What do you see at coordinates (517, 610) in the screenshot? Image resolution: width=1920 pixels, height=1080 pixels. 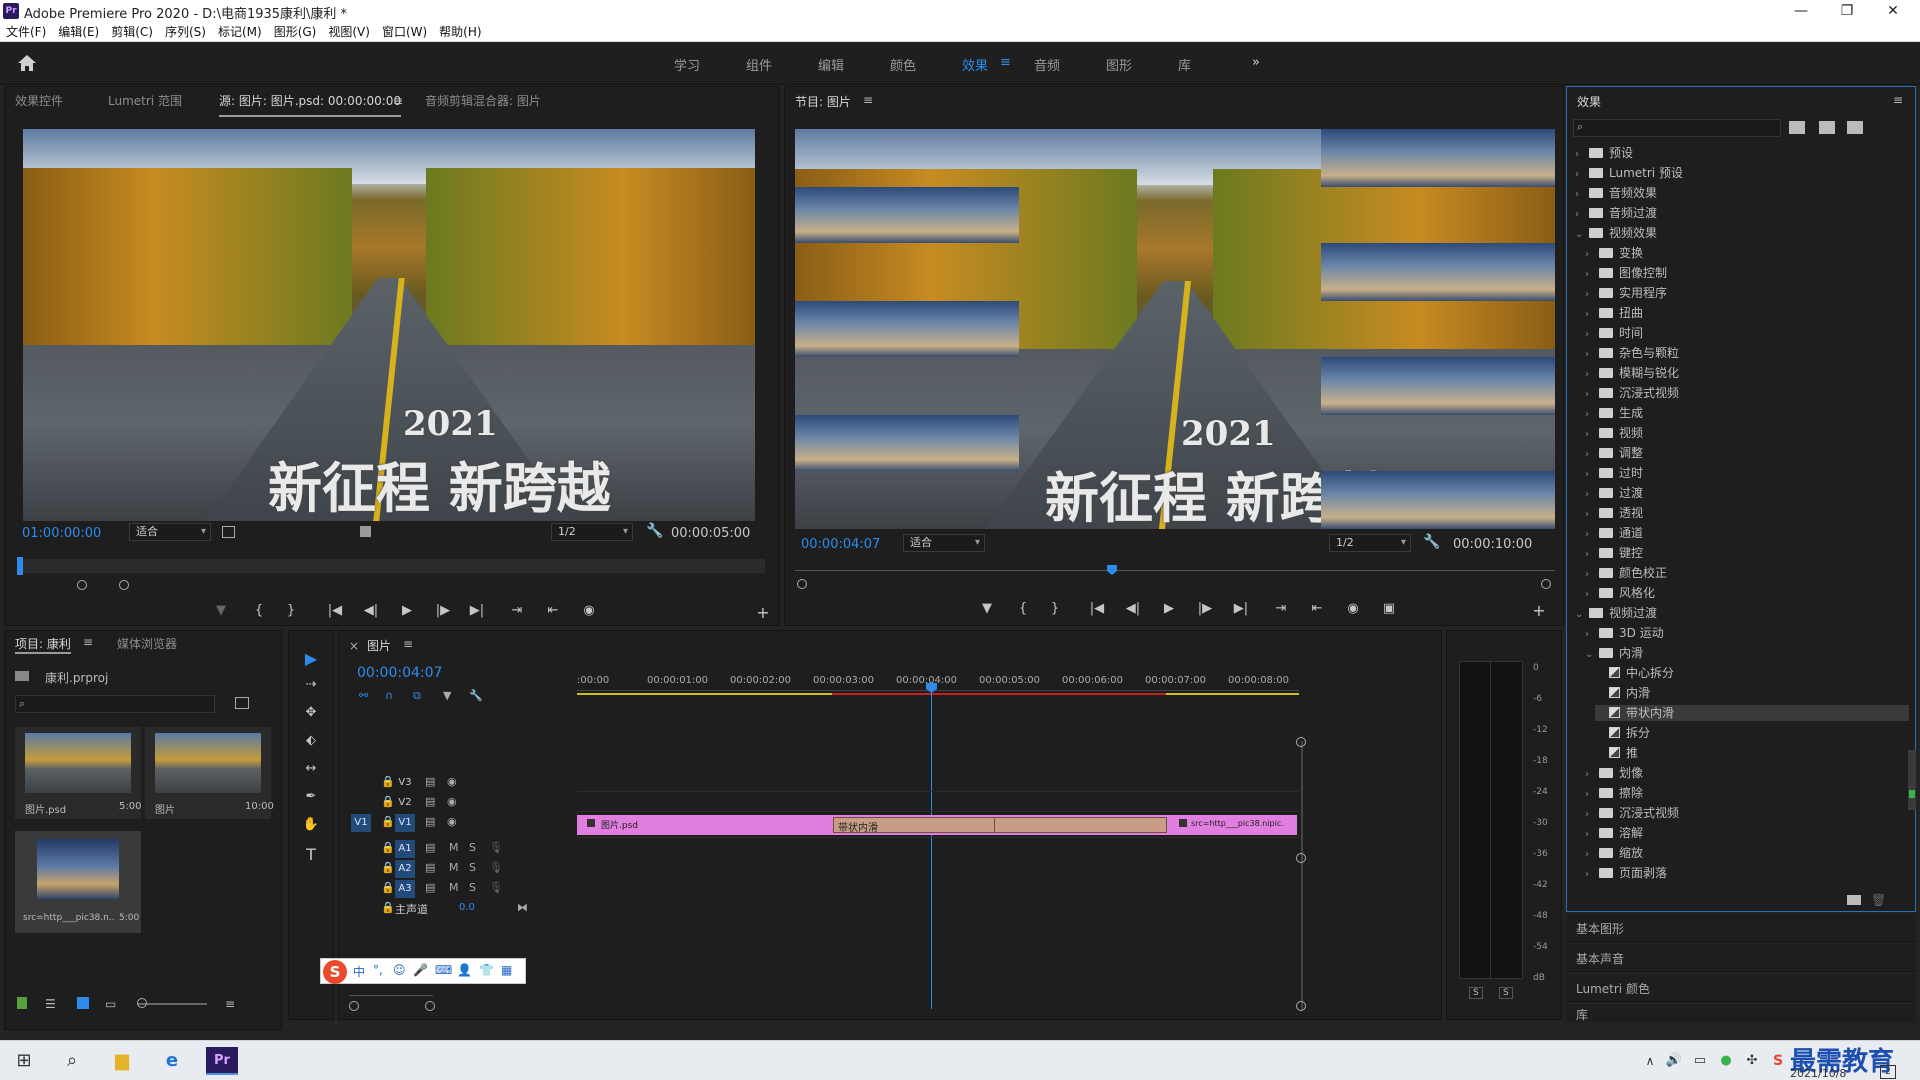 I see `source-insert-button: ⇥` at bounding box center [517, 610].